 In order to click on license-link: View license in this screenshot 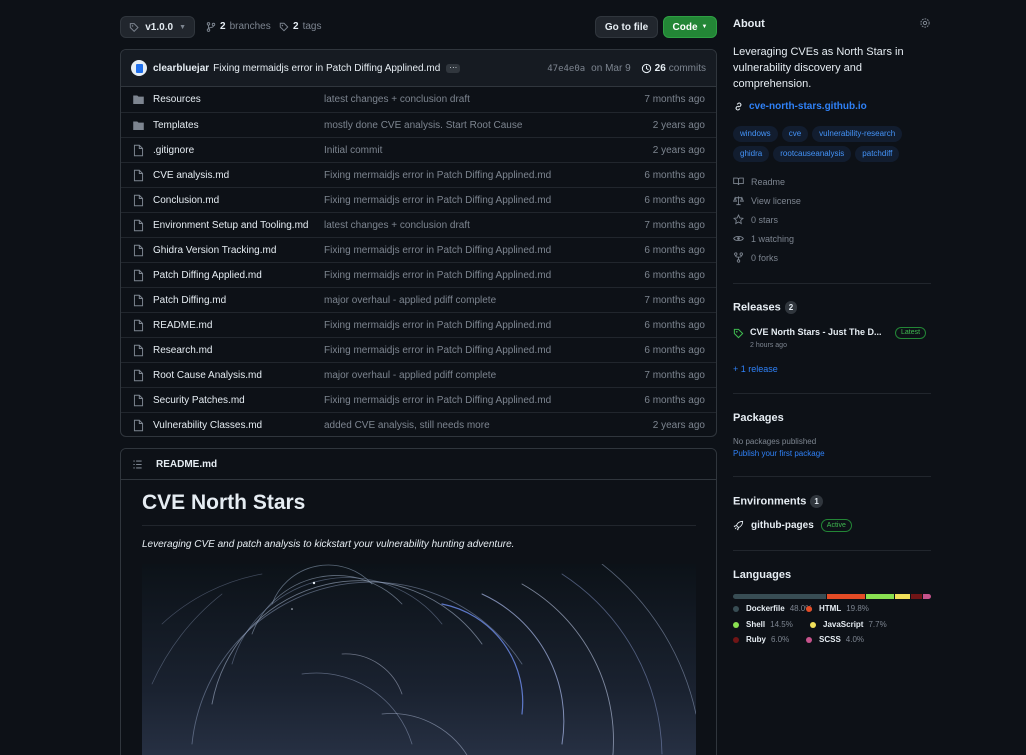, I will do `click(767, 200)`.